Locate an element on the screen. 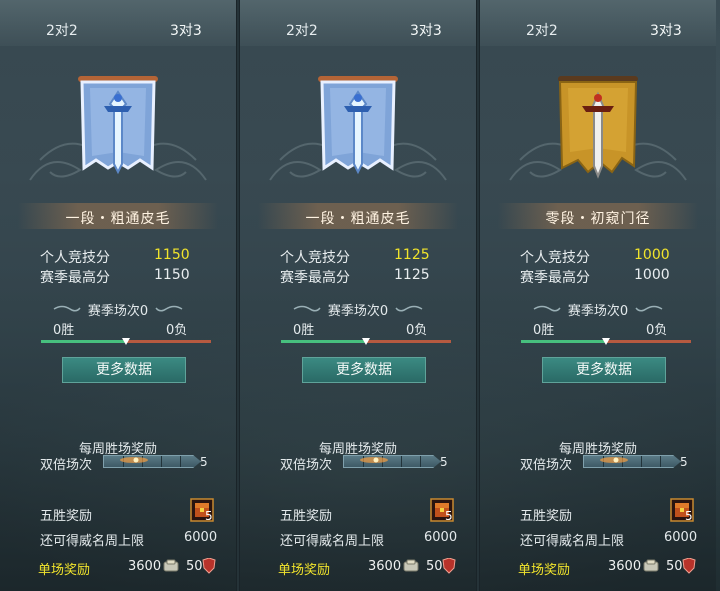  personal-score-value: 1000 is located at coordinates (652, 255).